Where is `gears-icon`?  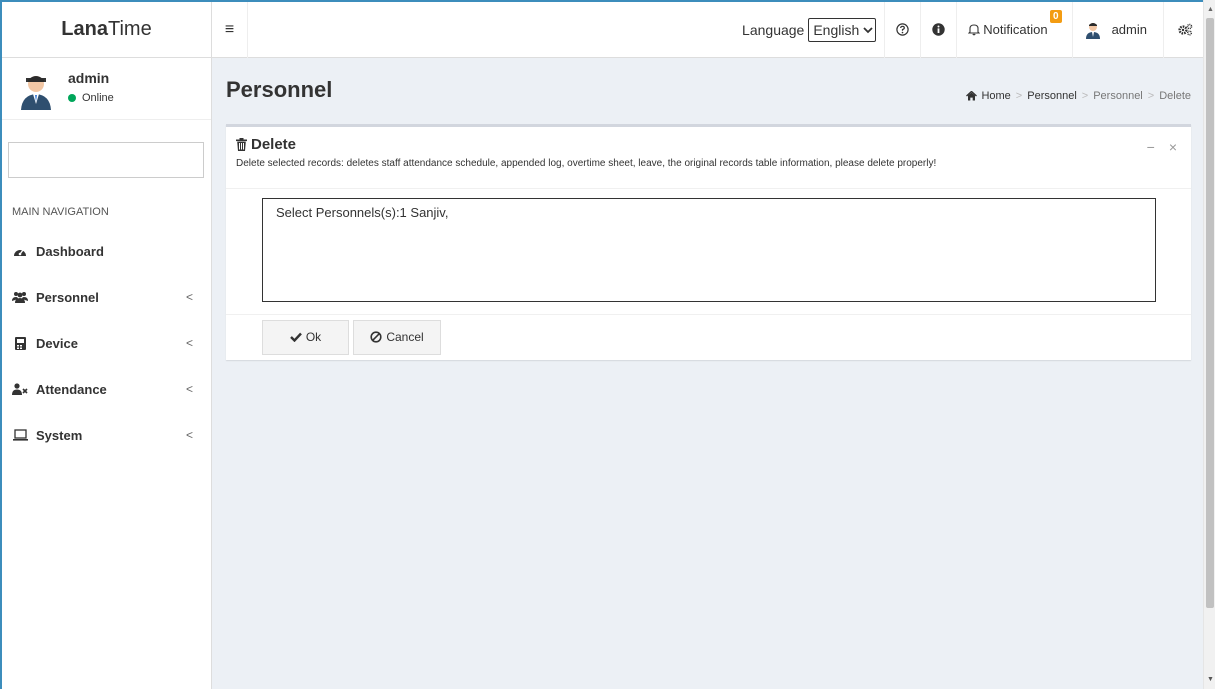
gears-icon is located at coordinates (1185, 29).